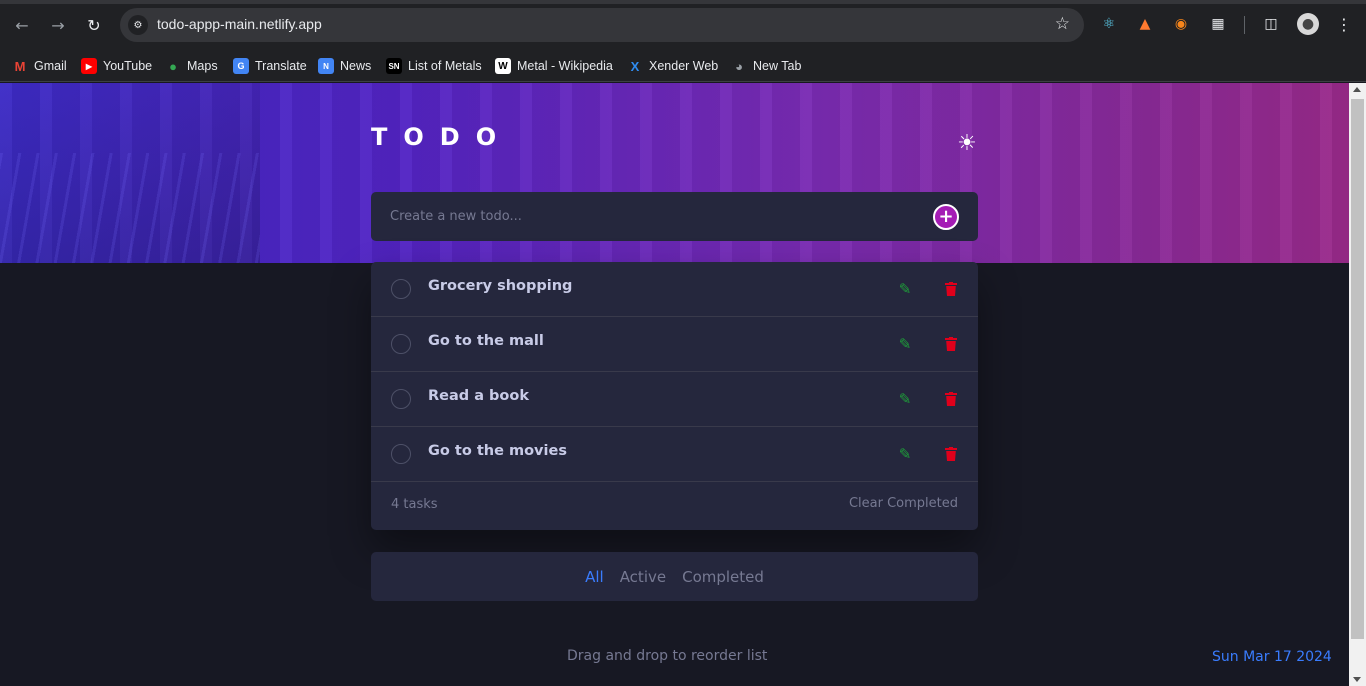 Image resolution: width=1366 pixels, height=686 pixels. Describe the element at coordinates (500, 286) in the screenshot. I see `todo-text: Grocery shopping` at that location.